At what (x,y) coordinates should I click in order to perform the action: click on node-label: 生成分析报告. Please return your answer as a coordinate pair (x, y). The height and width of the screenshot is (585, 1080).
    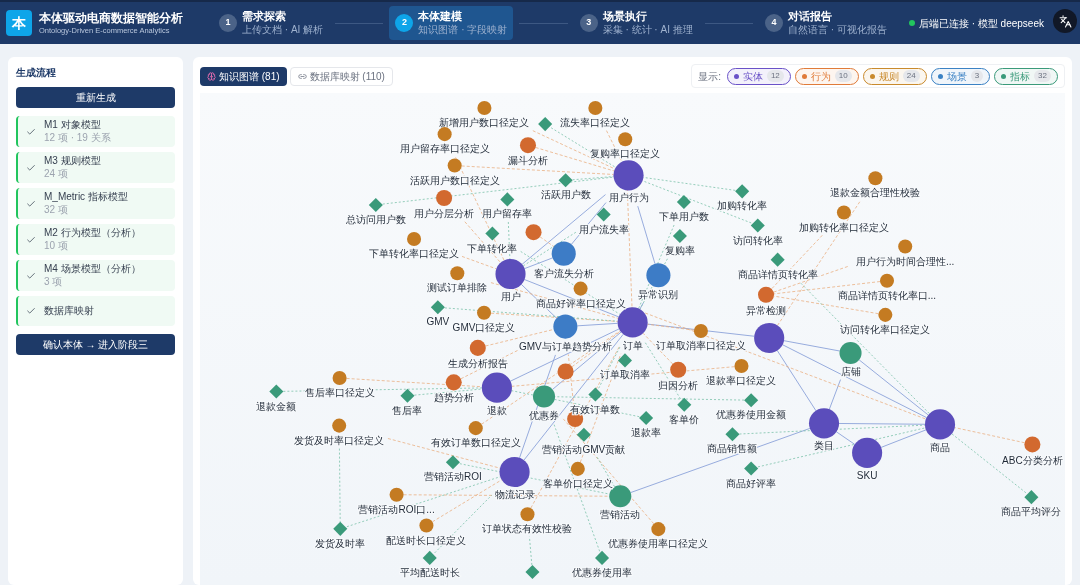
    Looking at the image, I should click on (477, 363).